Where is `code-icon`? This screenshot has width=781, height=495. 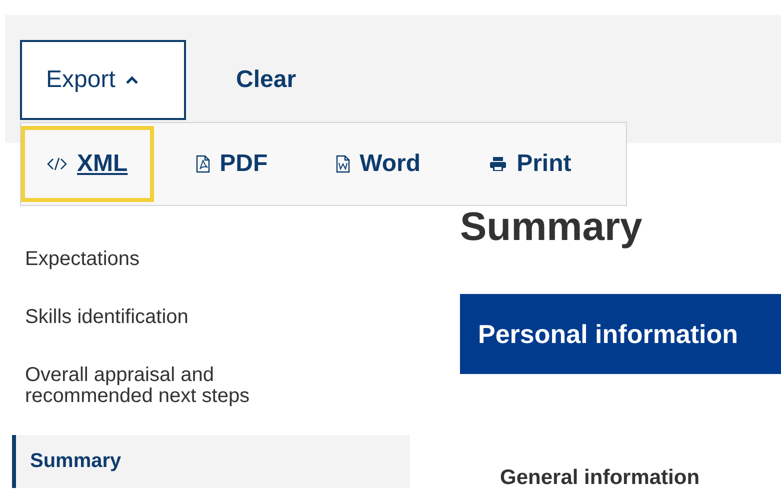
code-icon is located at coordinates (57, 164).